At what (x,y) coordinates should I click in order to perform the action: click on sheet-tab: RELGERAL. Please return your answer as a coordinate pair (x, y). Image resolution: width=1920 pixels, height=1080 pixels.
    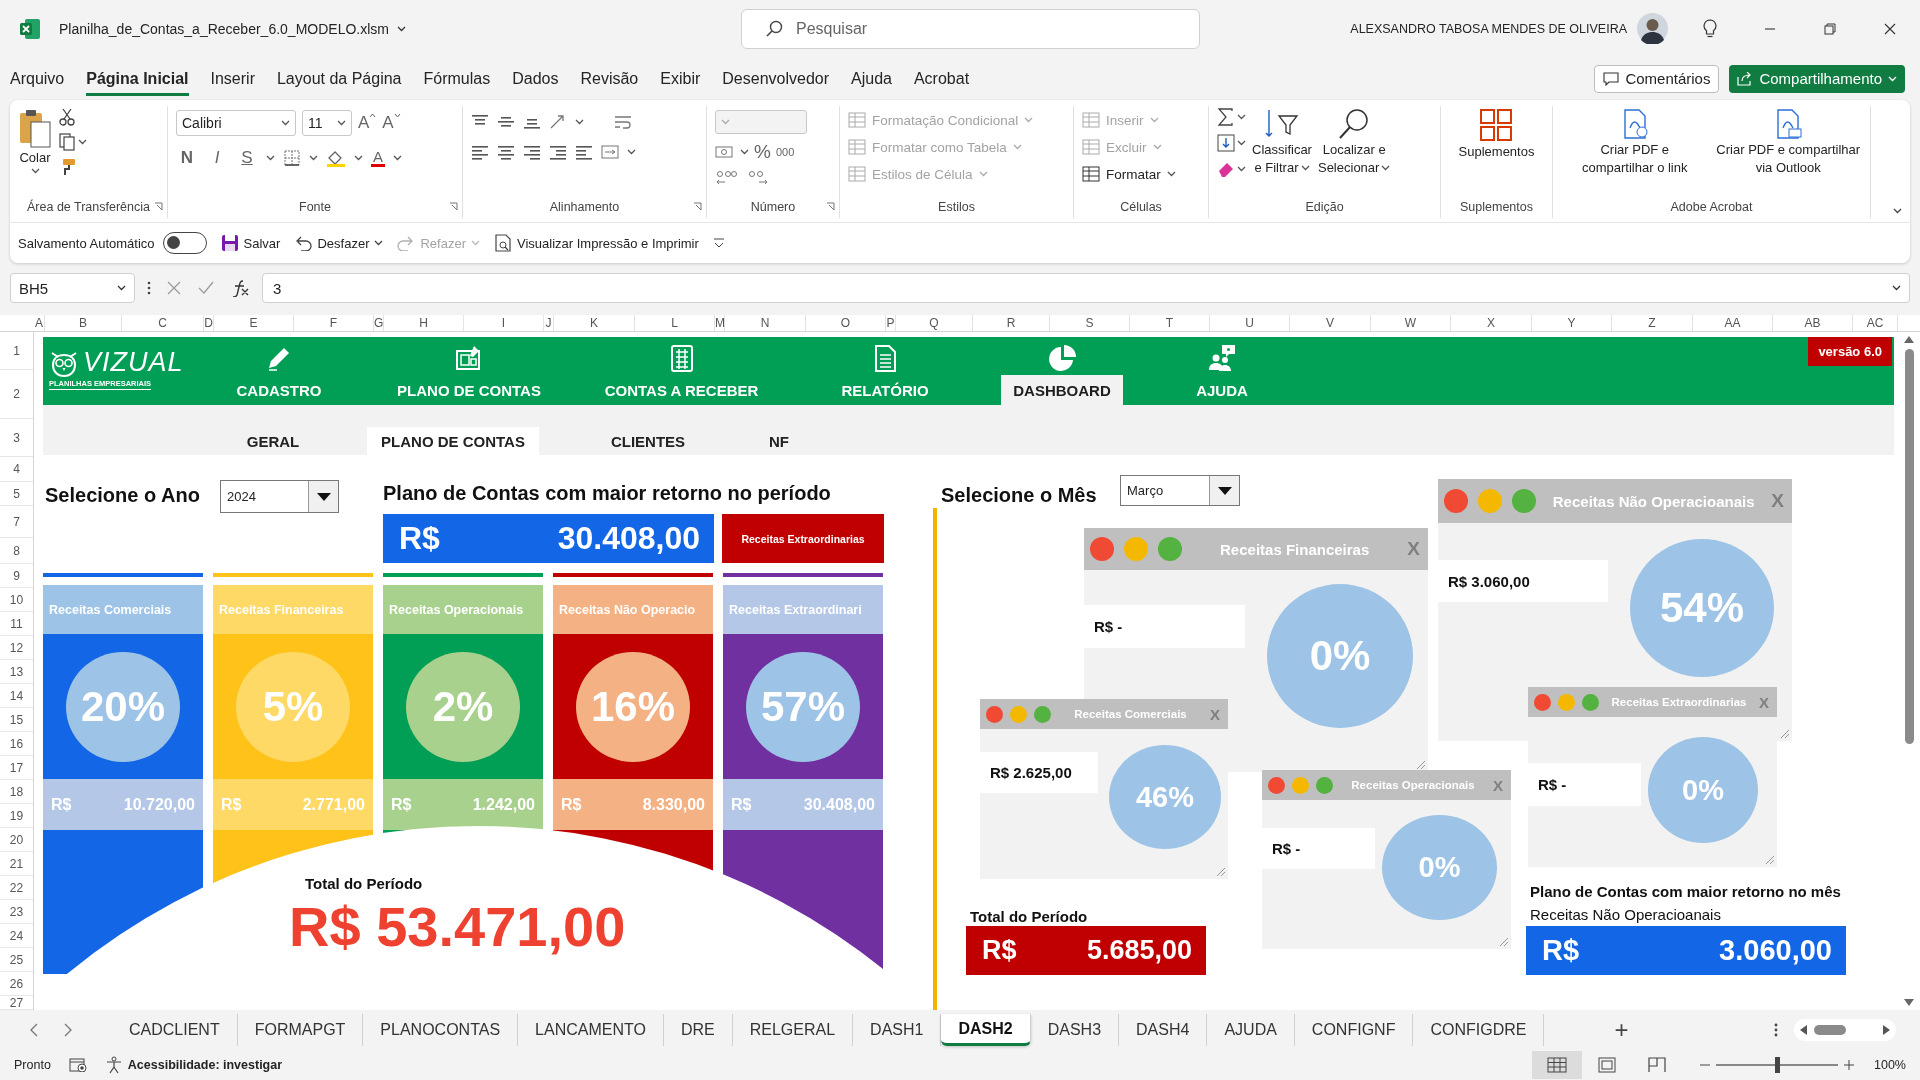
    Looking at the image, I should click on (793, 1030).